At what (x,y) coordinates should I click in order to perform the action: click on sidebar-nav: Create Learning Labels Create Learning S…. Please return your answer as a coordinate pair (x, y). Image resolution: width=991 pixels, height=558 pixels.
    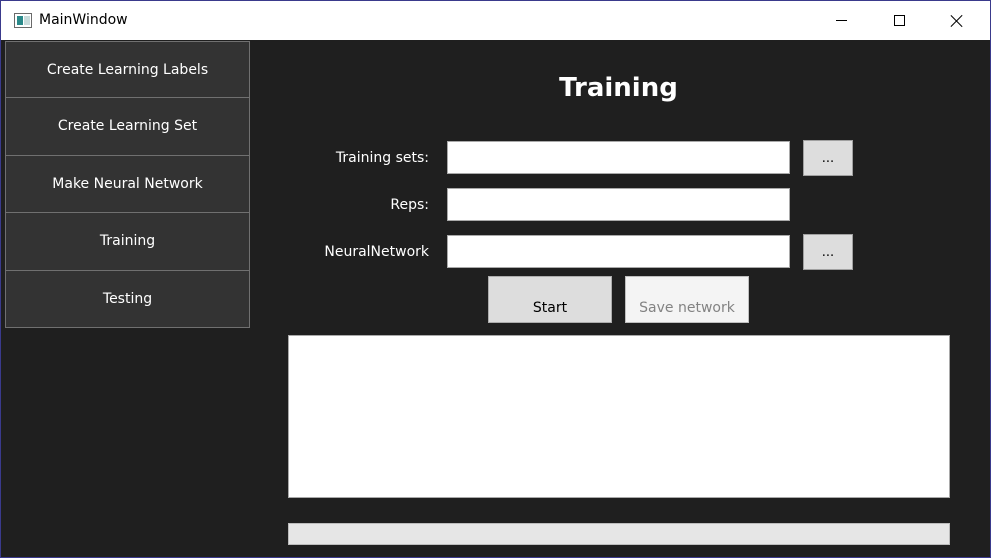
    Looking at the image, I should click on (127, 184).